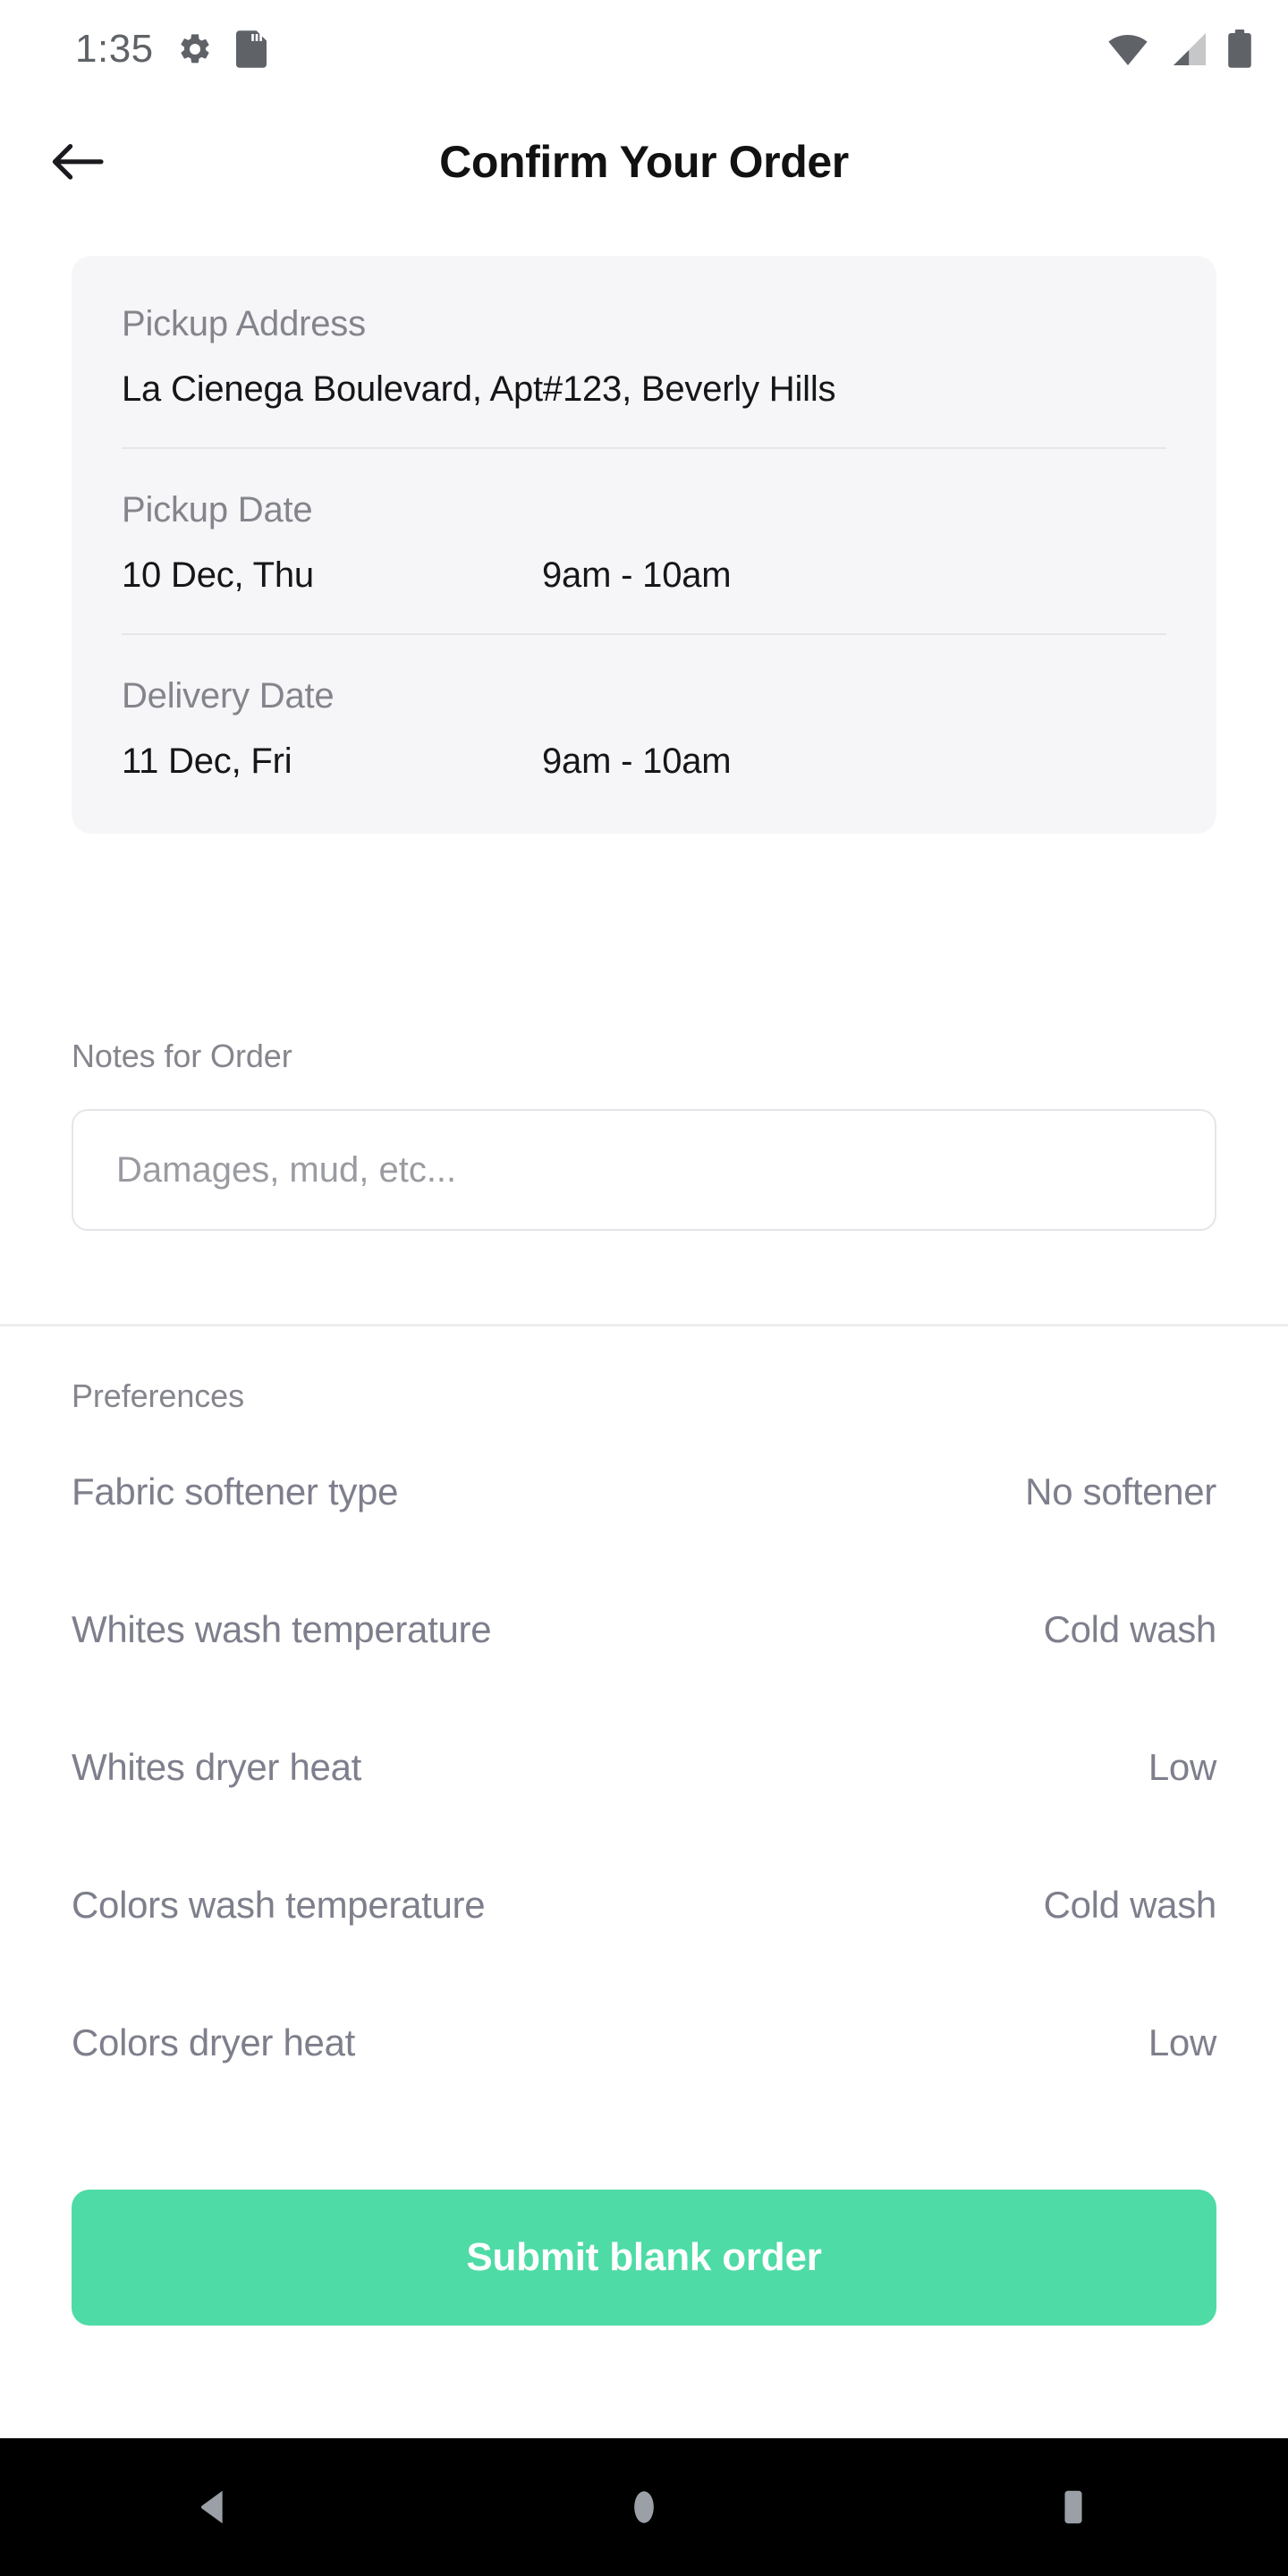 The image size is (1288, 2576). Describe the element at coordinates (644, 1952) in the screenshot. I see `preference-row-colors-wash-temperature: Colors wash temperature Cold wash` at that location.